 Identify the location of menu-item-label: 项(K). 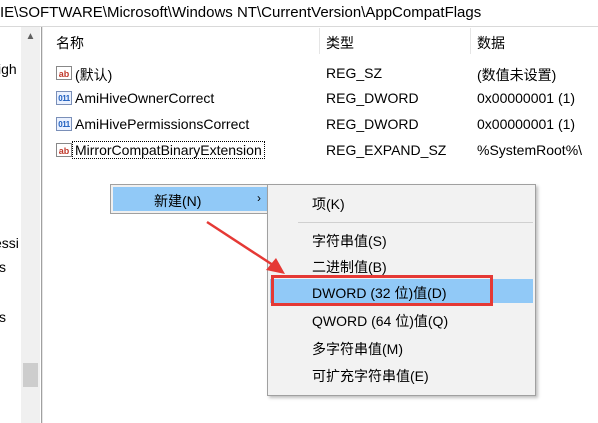
(328, 204).